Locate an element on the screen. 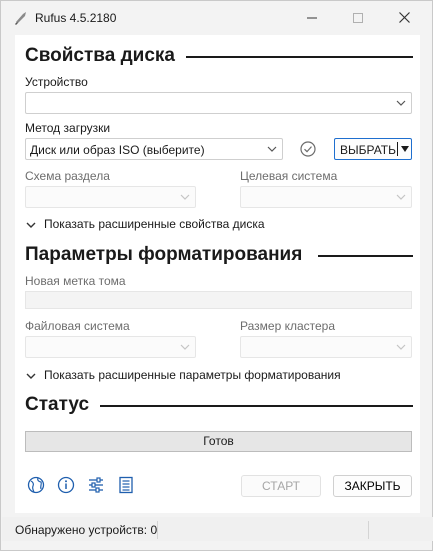 The image size is (433, 551). maximize-icon is located at coordinates (358, 18).